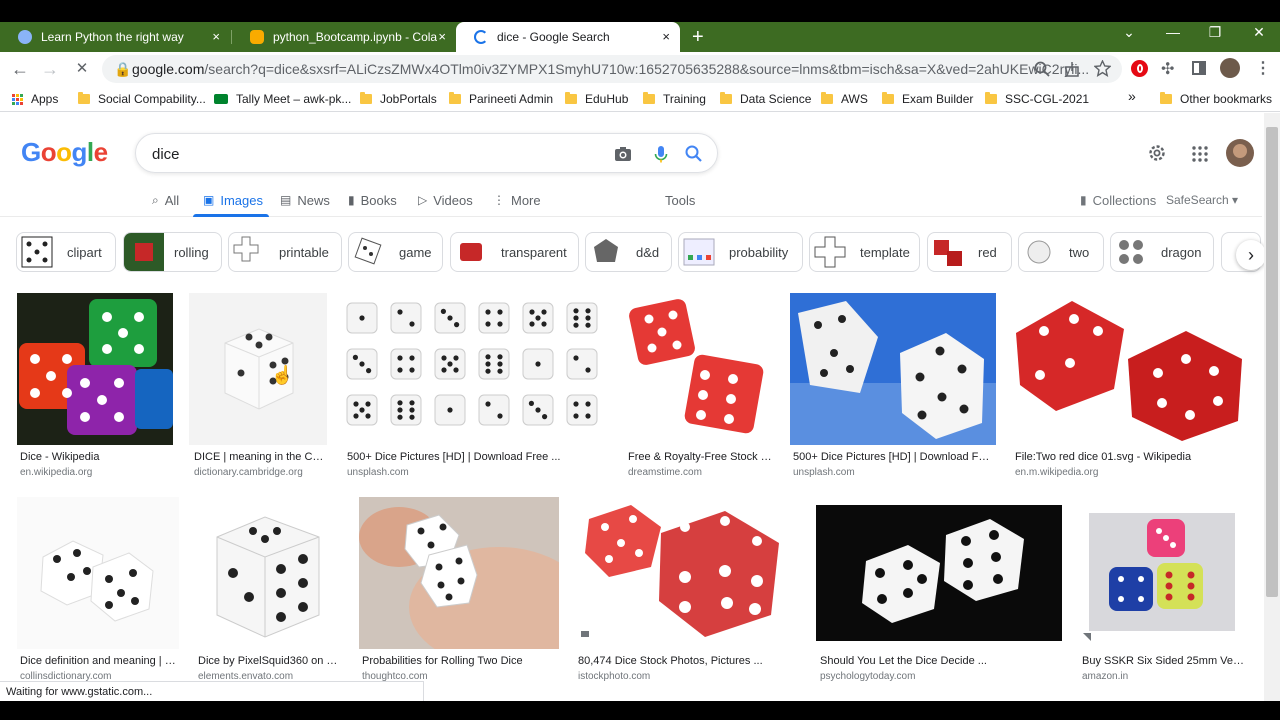  I want to click on chip-transparent: transparent, so click(514, 252).